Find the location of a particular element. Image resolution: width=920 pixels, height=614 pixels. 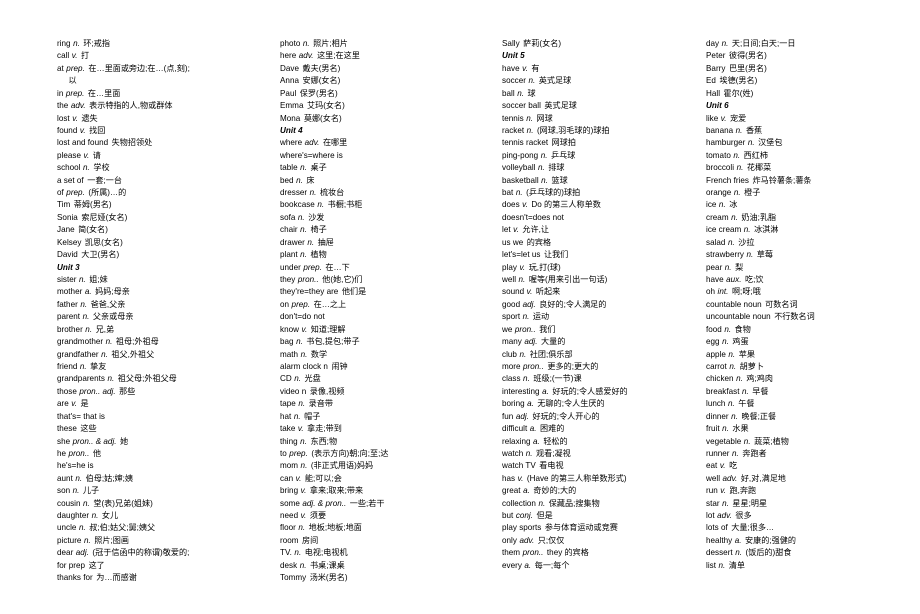

entry-definition: 我们 is located at coordinates (547, 329).